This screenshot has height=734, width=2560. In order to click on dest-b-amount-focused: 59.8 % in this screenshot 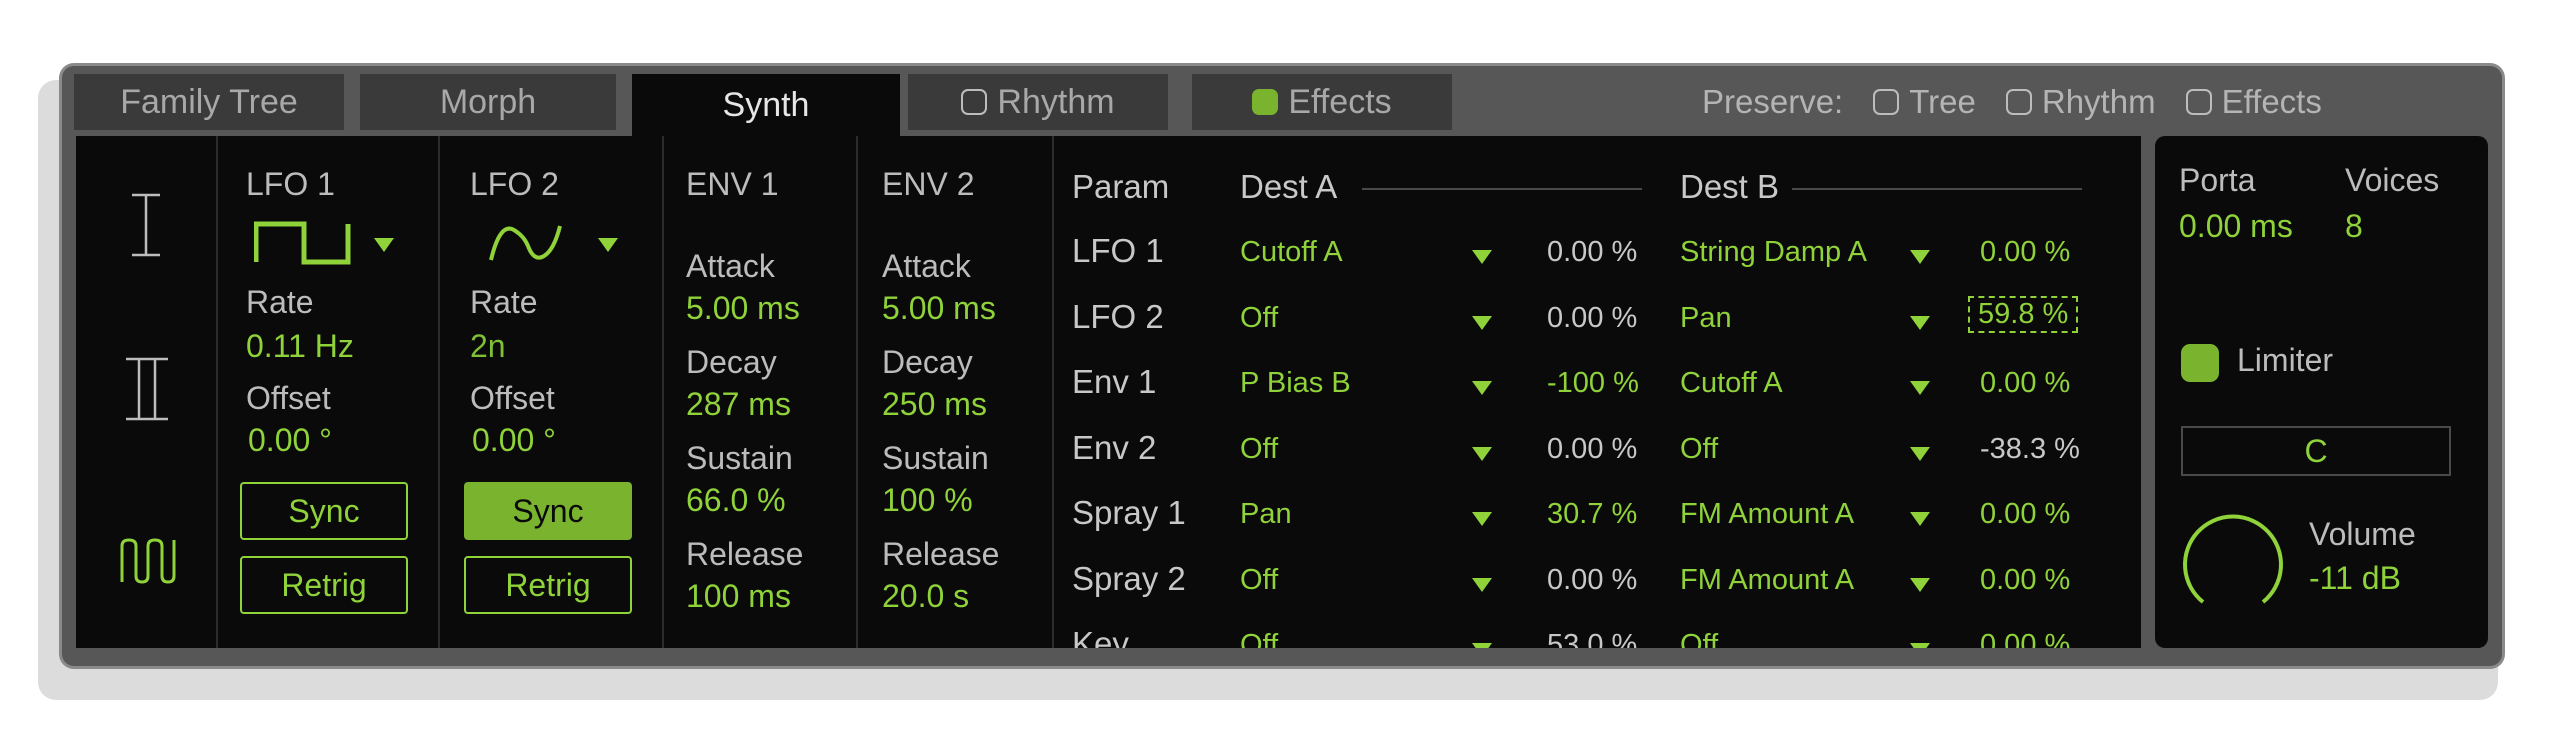, I will do `click(2023, 314)`.